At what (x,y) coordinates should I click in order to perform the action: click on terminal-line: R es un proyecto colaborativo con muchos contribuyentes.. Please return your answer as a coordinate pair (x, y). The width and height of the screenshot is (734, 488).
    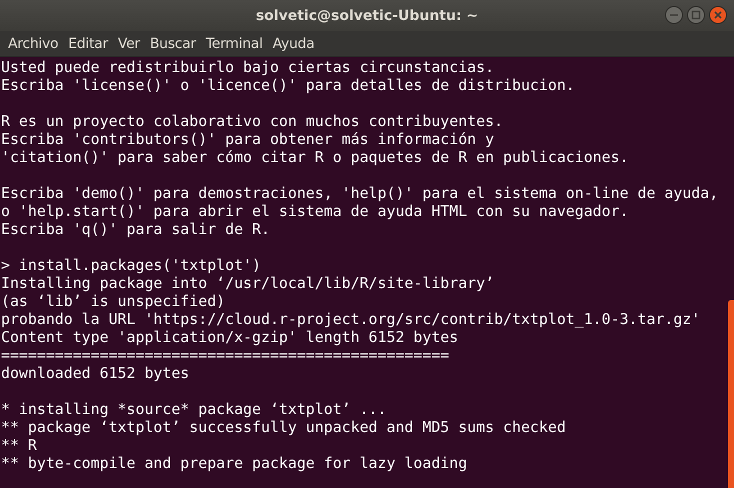
    Looking at the image, I should click on (252, 121).